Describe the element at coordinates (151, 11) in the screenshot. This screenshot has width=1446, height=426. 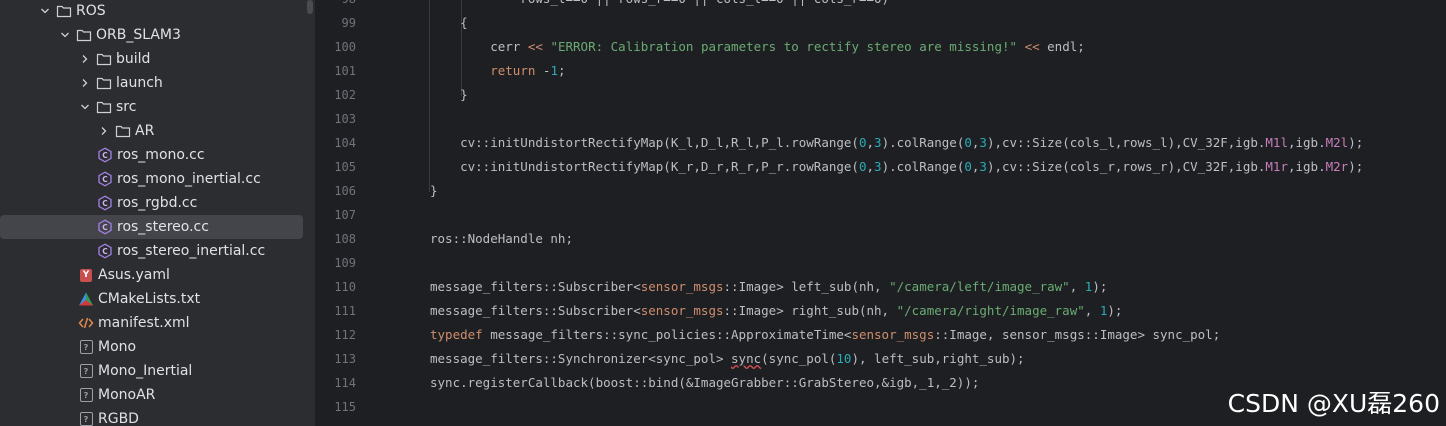
I see `tree-item-ros: ROS` at that location.